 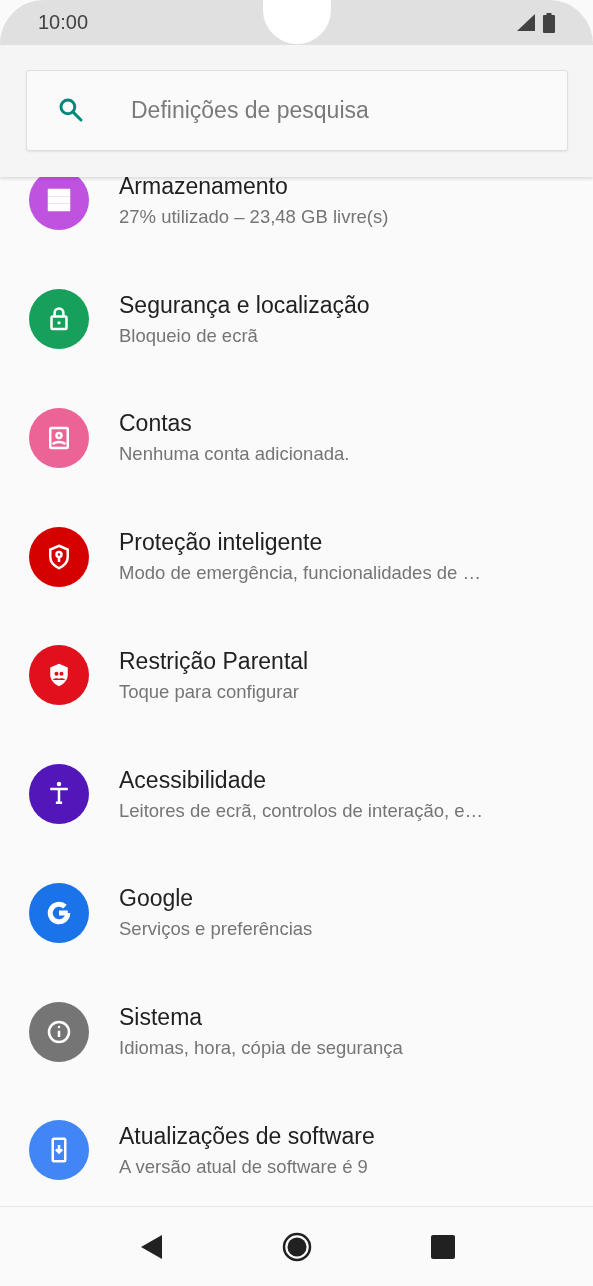 I want to click on status-time: 10:00, so click(x=63, y=22).